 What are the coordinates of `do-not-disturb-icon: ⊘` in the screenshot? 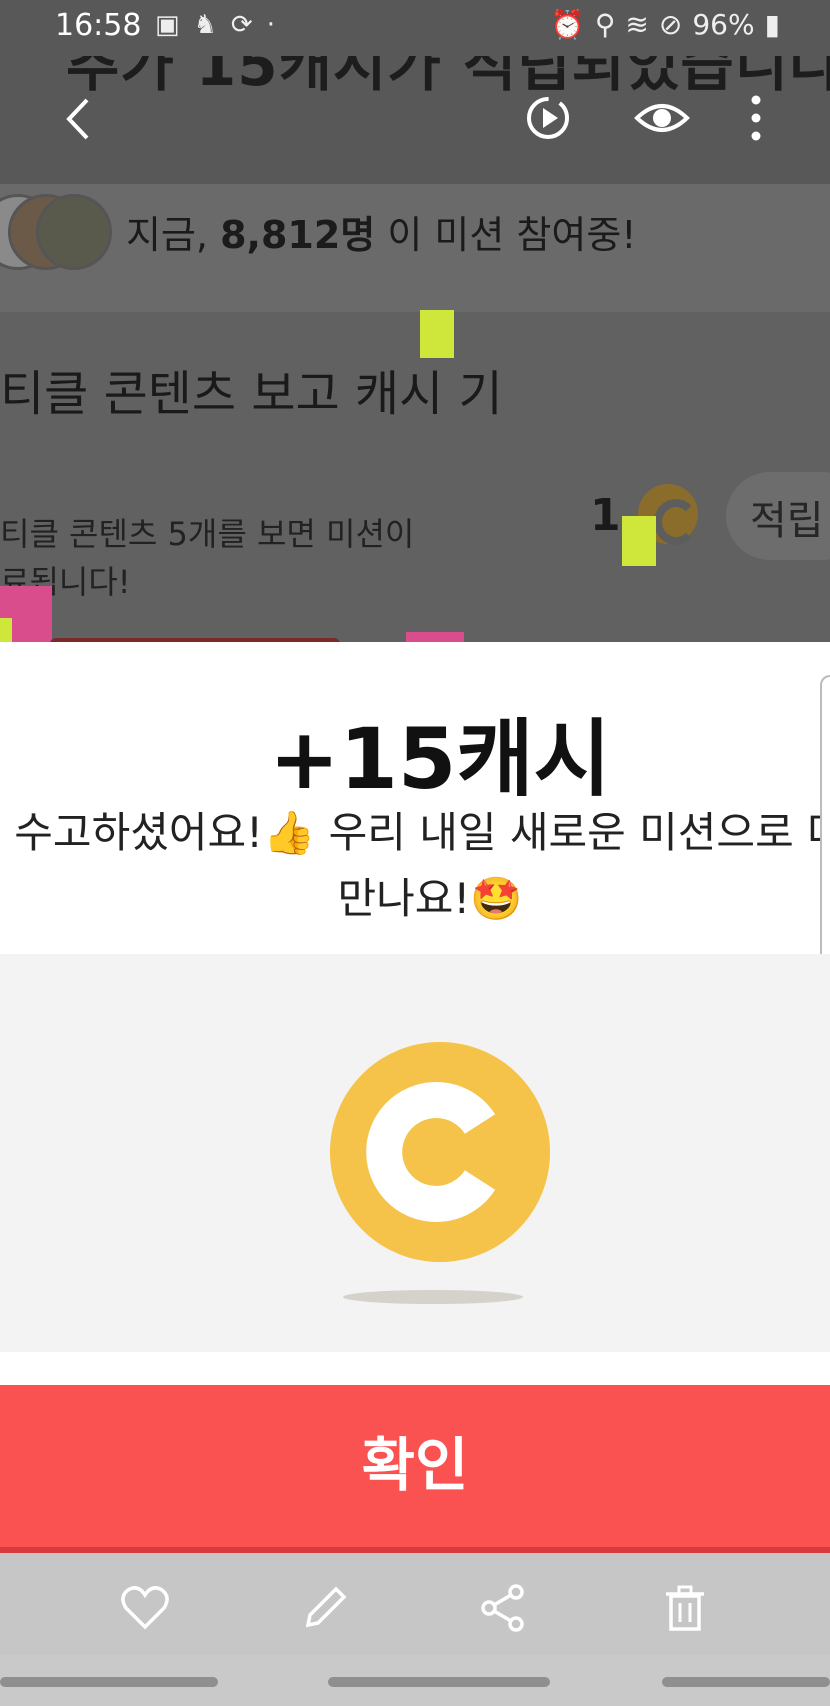 It's located at (670, 24).